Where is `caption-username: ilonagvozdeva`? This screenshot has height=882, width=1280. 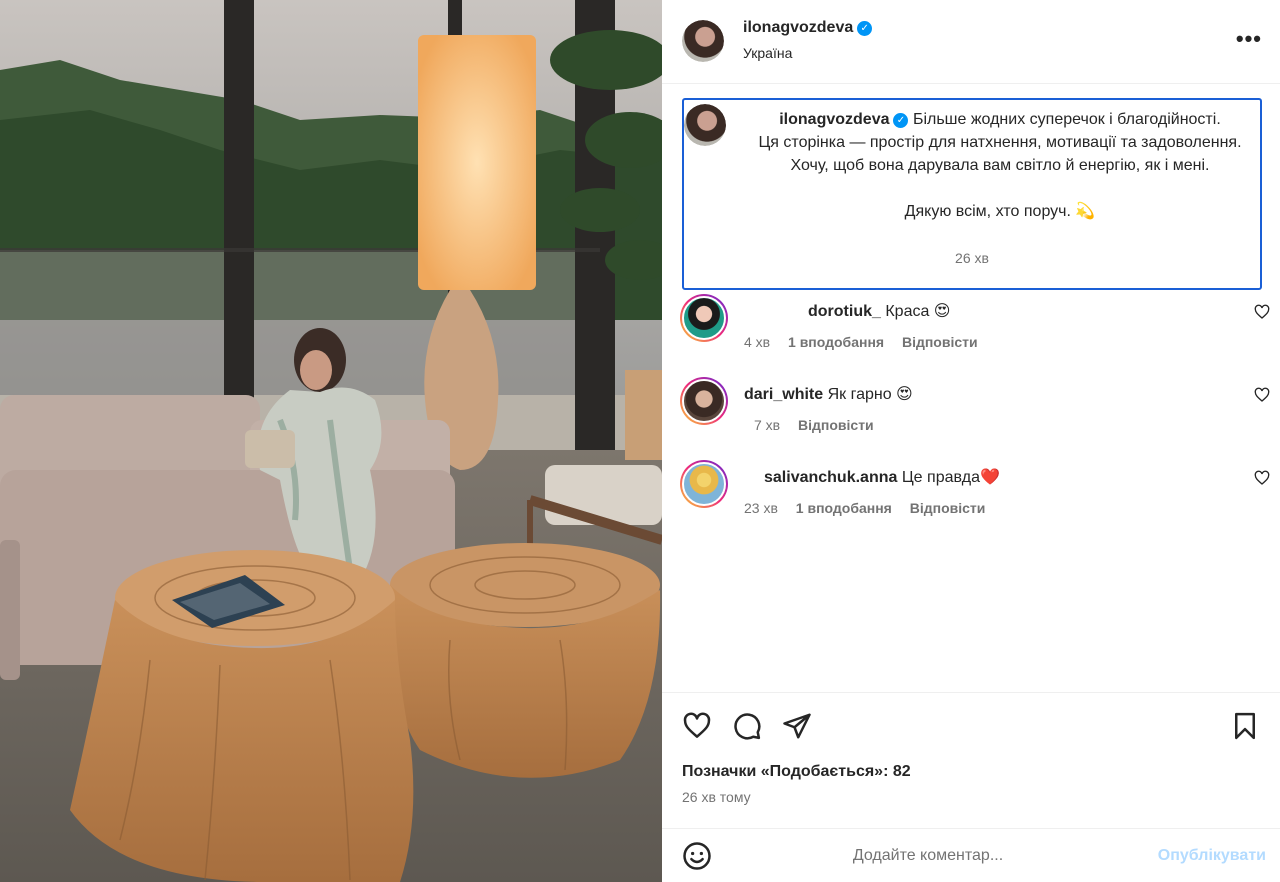
caption-username: ilonagvozdeva is located at coordinates (834, 119).